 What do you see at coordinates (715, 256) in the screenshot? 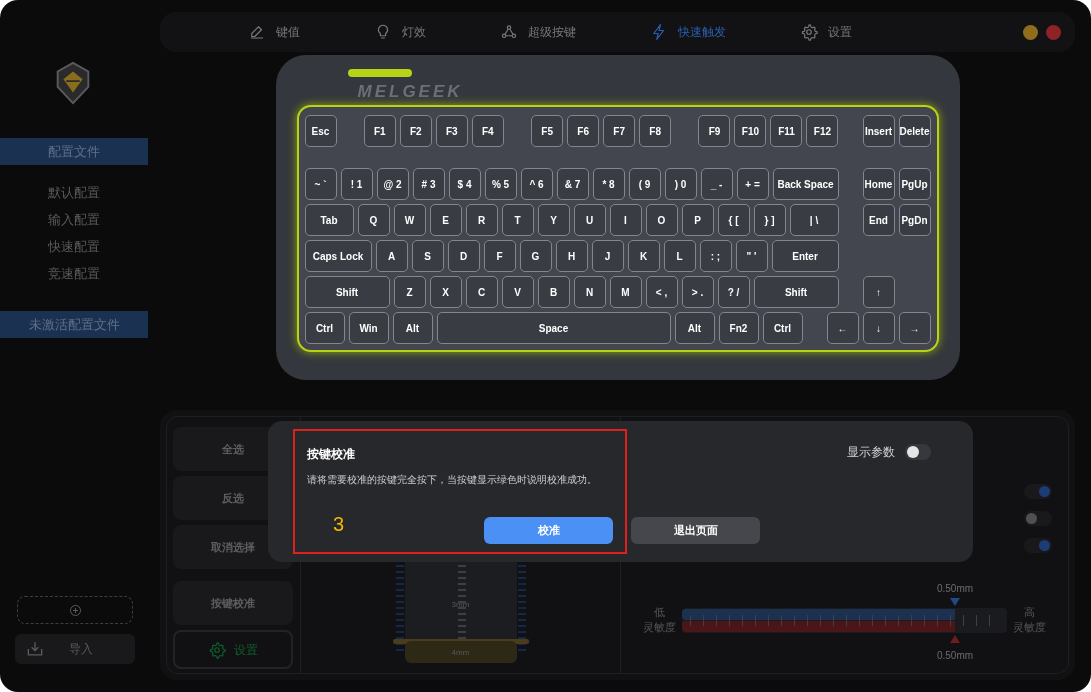
I see `key: : ;` at bounding box center [715, 256].